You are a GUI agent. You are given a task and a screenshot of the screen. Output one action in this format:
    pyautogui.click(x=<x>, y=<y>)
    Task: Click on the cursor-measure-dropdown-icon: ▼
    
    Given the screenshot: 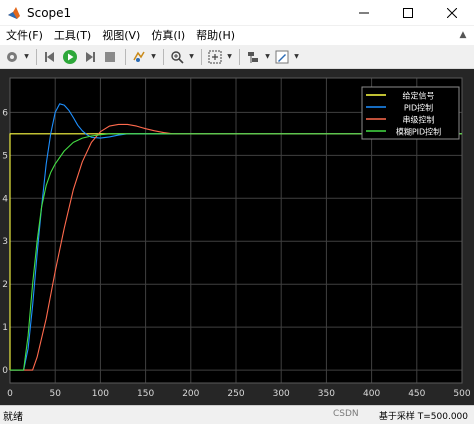 What is the action you would take?
    pyautogui.click(x=267, y=57)
    